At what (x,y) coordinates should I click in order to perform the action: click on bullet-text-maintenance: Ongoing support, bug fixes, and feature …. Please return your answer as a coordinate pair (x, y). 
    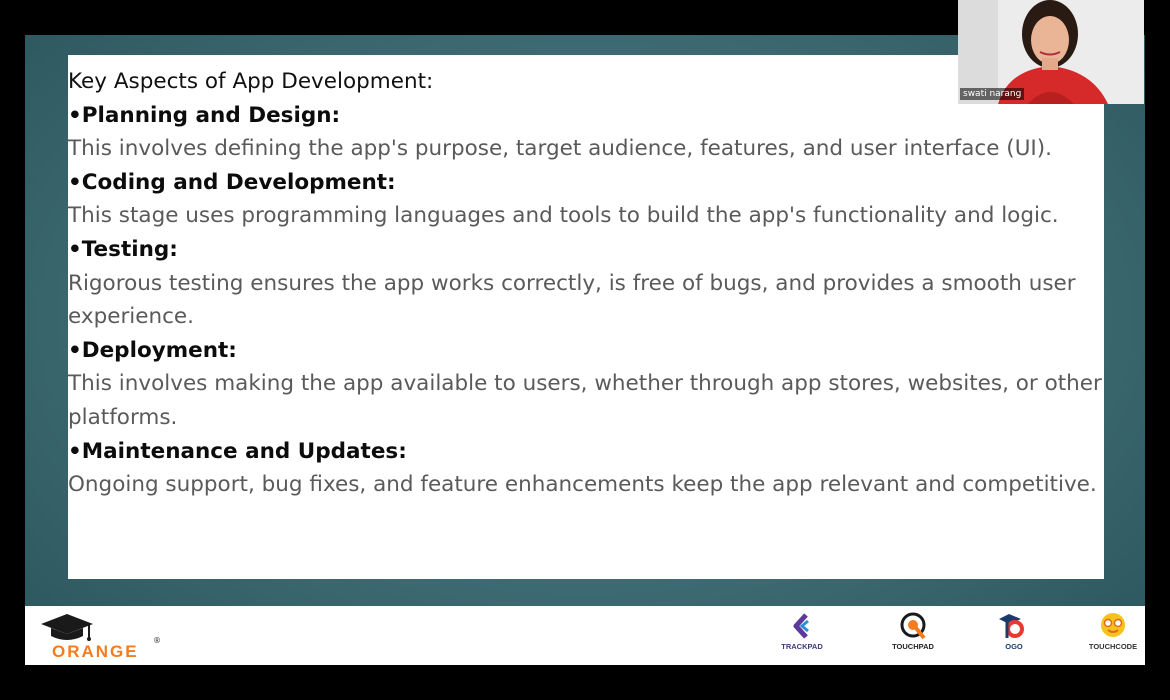
    Looking at the image, I should click on (582, 485).